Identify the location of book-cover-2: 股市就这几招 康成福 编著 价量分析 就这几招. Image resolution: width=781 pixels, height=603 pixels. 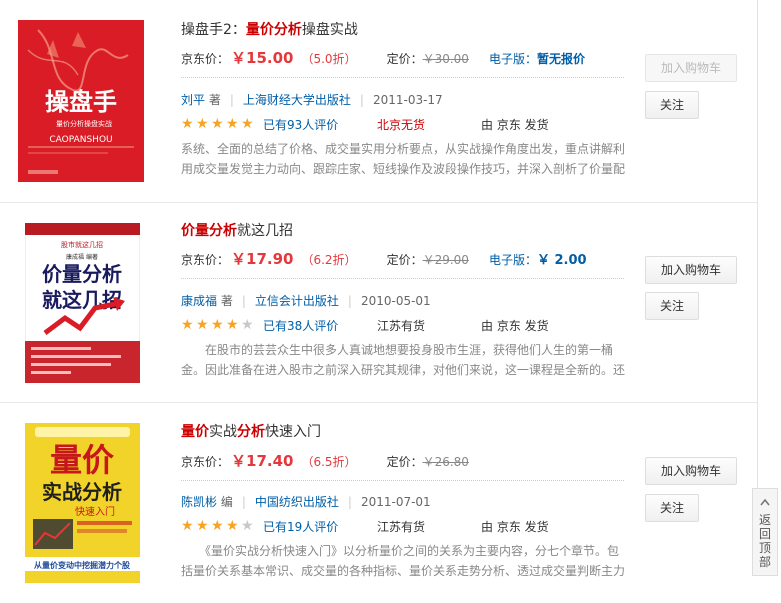
(82, 303).